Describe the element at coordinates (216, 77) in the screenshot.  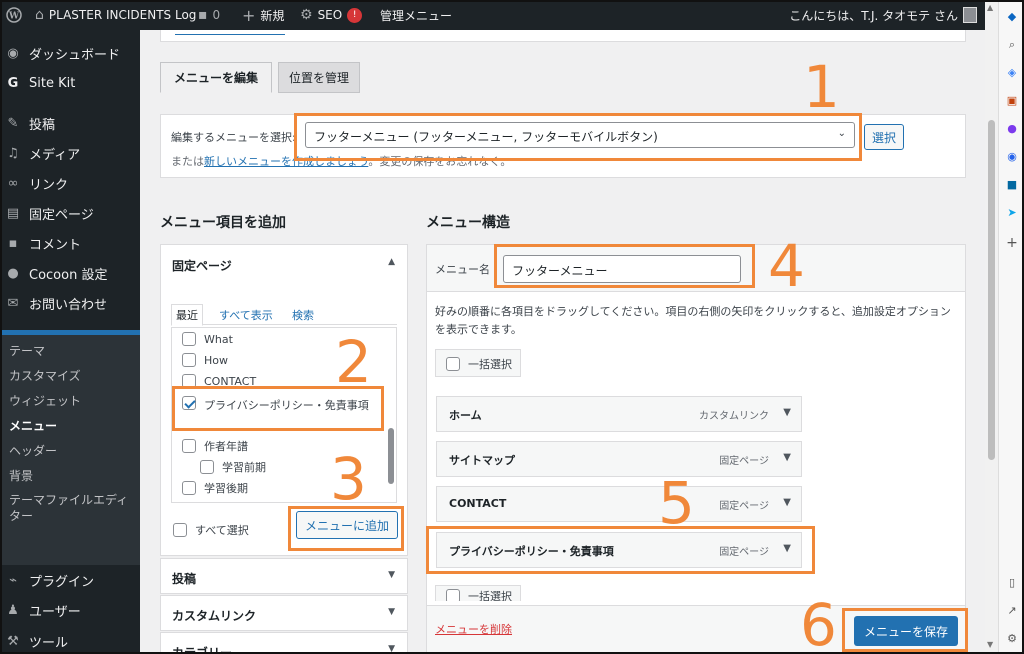
I see `tab-edit-menus: メニューを編集` at that location.